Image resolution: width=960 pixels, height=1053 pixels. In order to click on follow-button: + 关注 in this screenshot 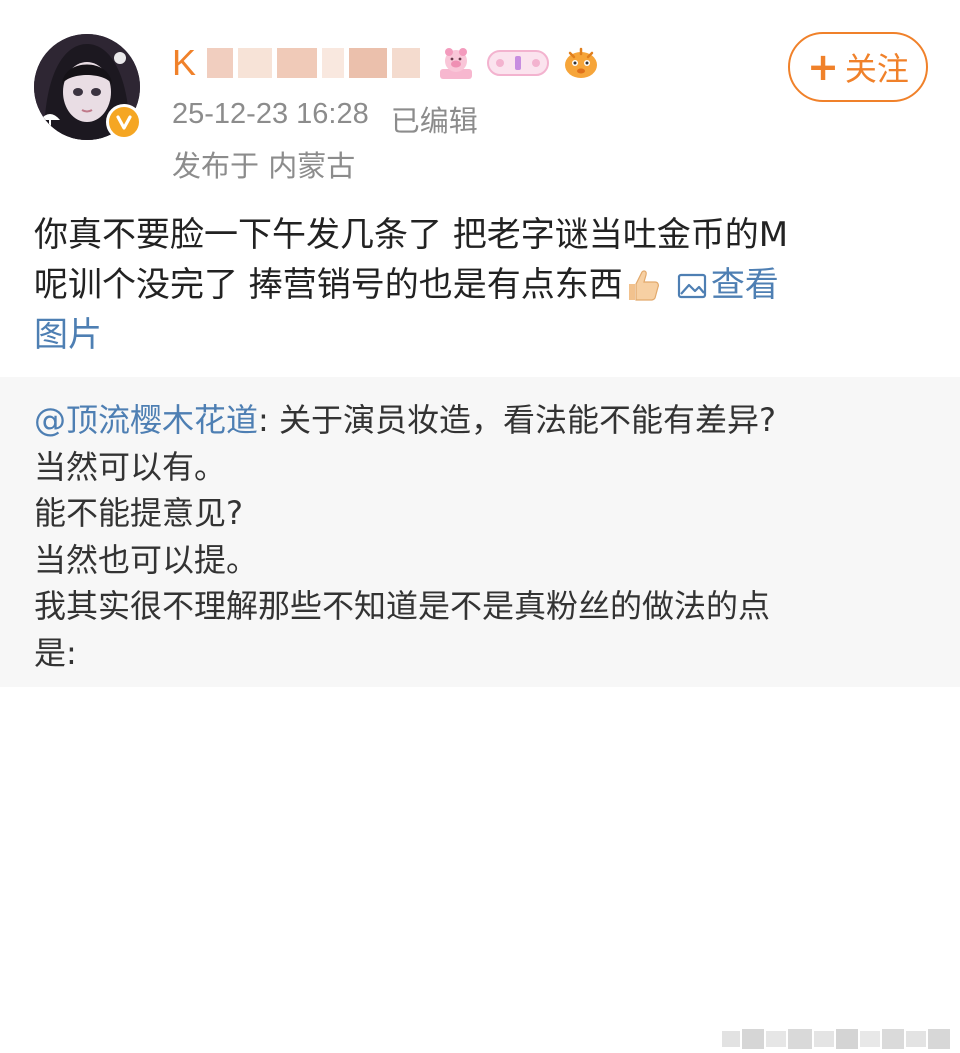, I will do `click(858, 67)`.